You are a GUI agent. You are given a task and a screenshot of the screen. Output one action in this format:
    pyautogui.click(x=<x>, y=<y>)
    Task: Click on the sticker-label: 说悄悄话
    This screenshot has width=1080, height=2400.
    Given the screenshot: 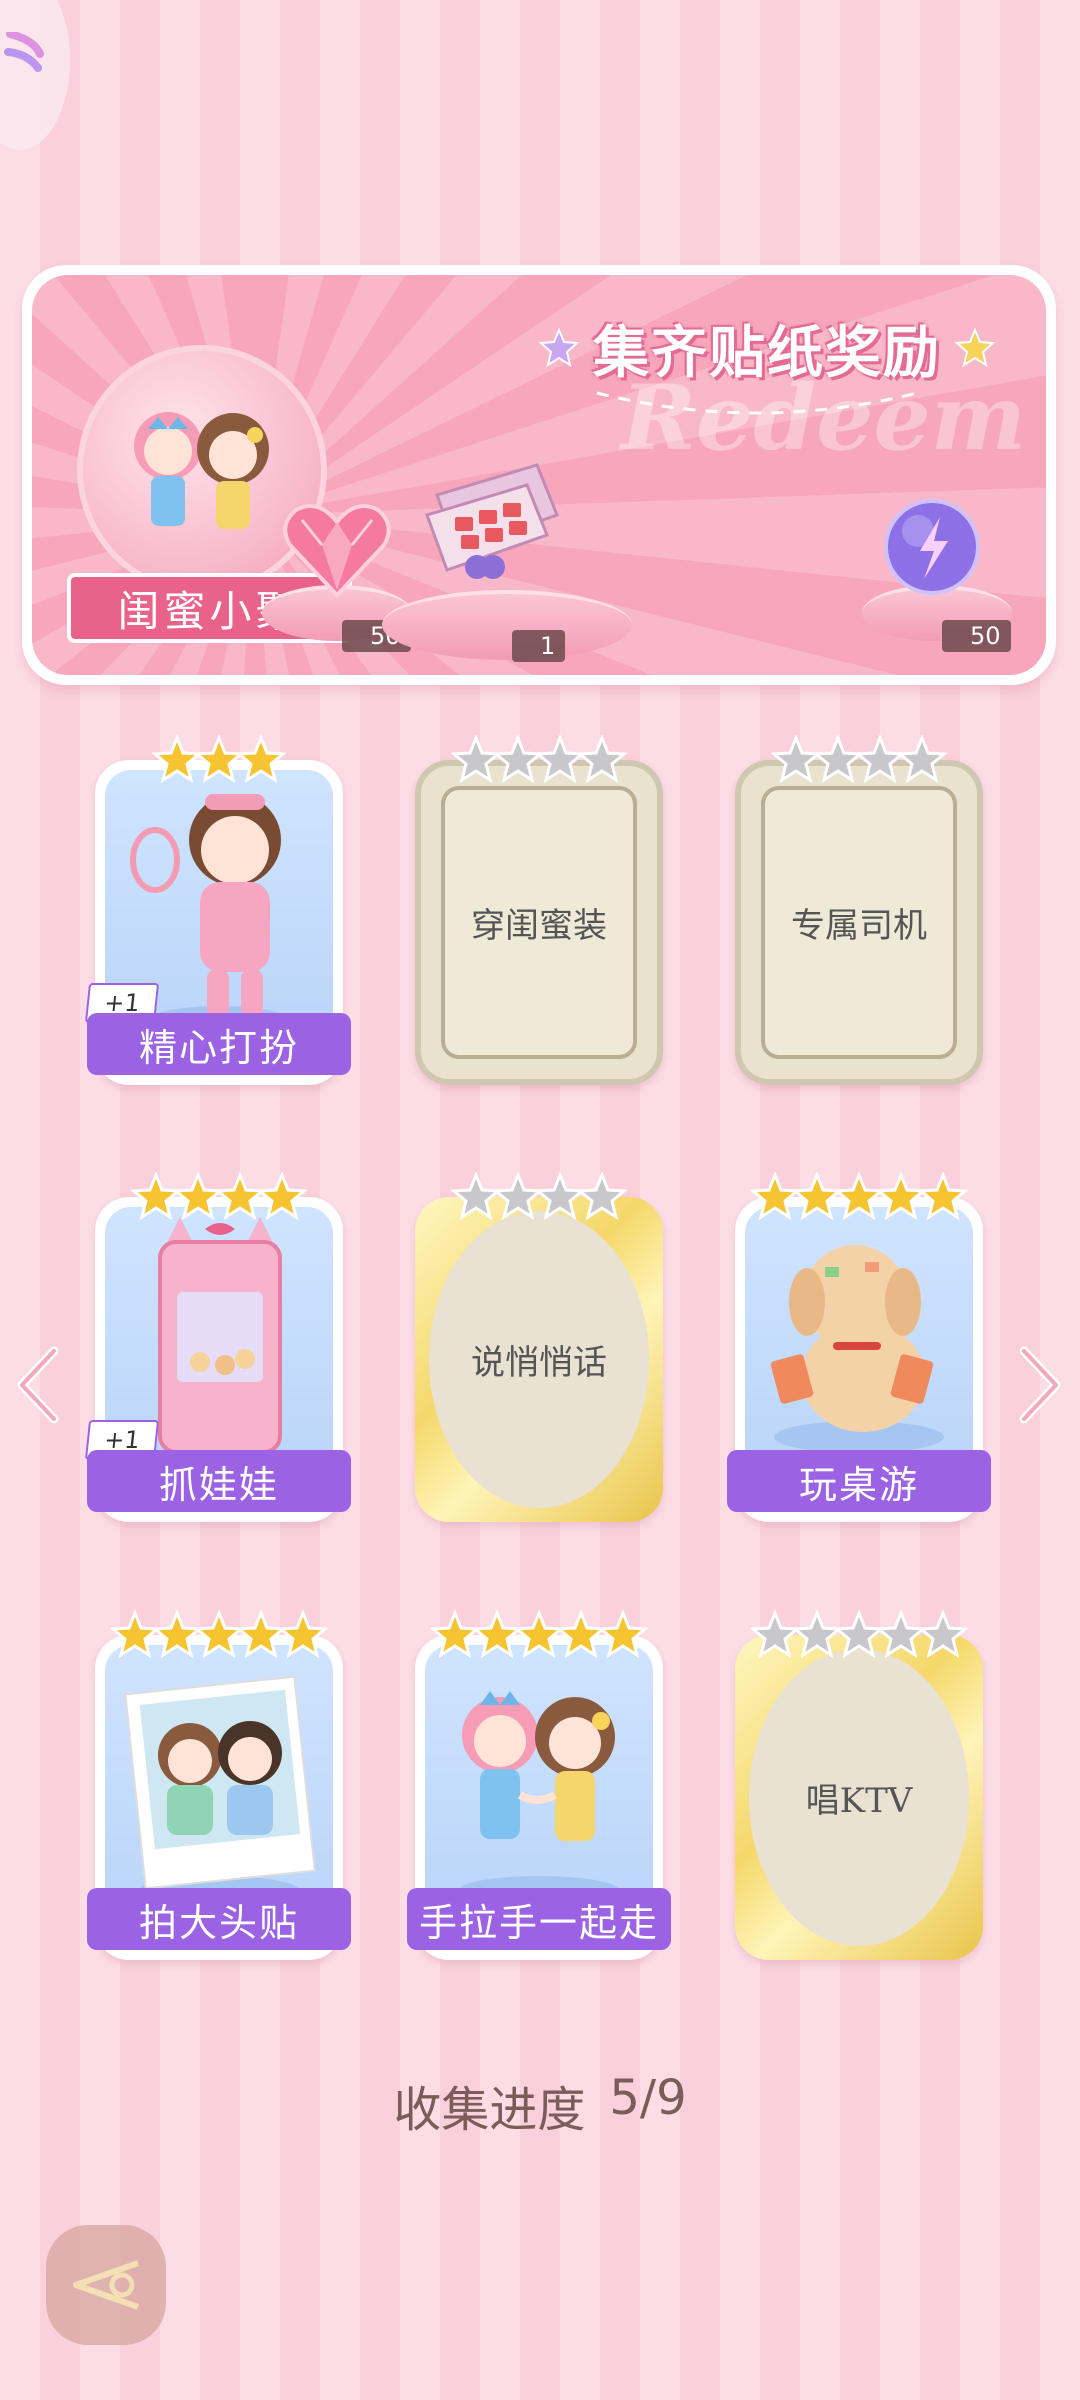 What is the action you would take?
    pyautogui.click(x=539, y=1363)
    